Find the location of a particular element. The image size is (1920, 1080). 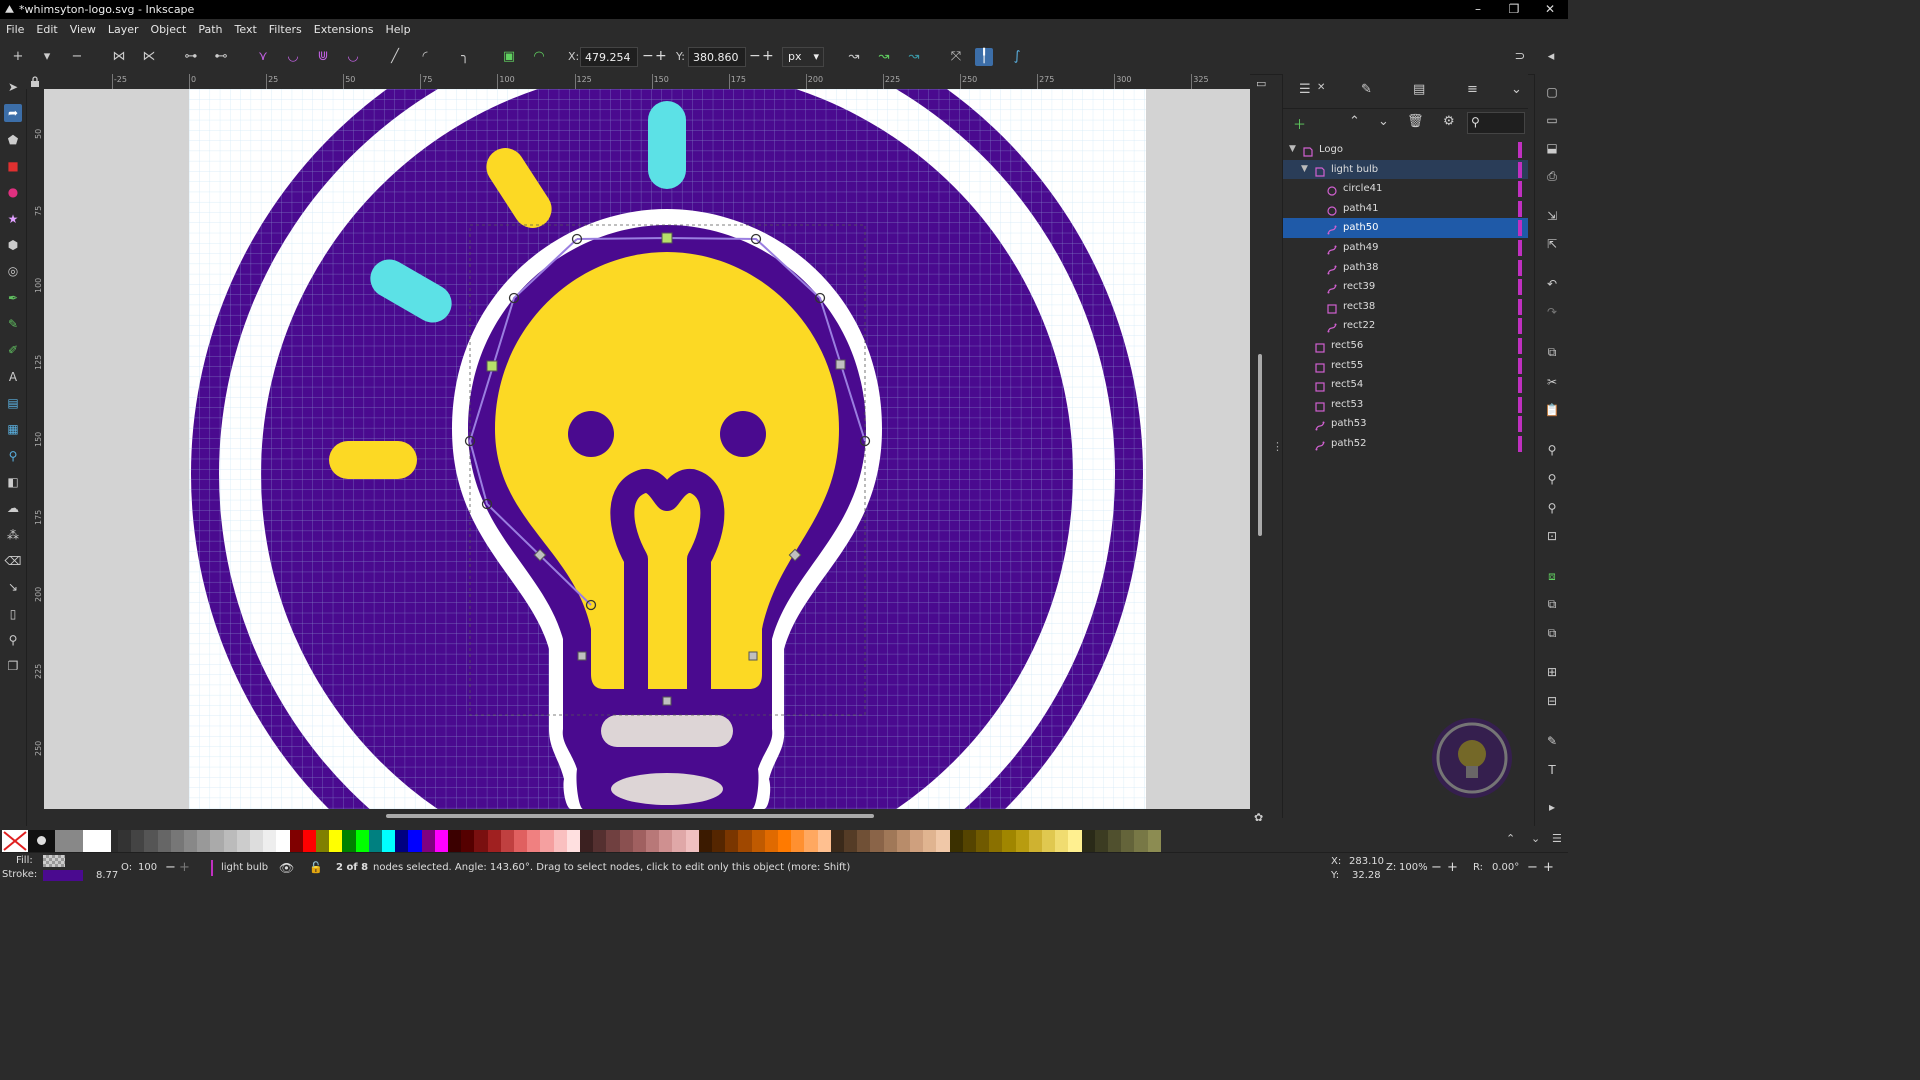

menu-object: Object is located at coordinates (169, 29).